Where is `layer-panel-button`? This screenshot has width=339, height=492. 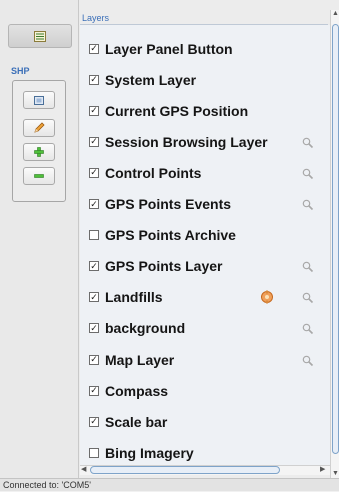 layer-panel-button is located at coordinates (40, 36).